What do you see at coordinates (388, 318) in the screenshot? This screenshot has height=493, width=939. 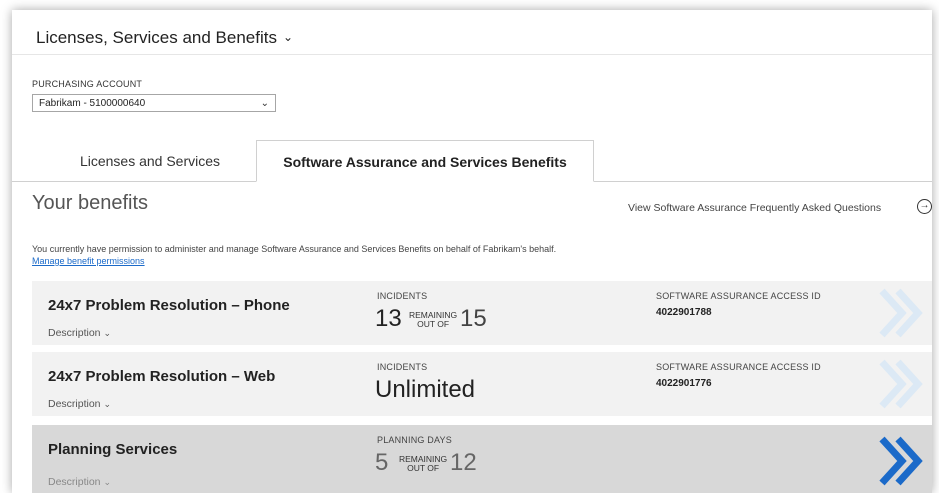 I see `remaining-count: 13` at bounding box center [388, 318].